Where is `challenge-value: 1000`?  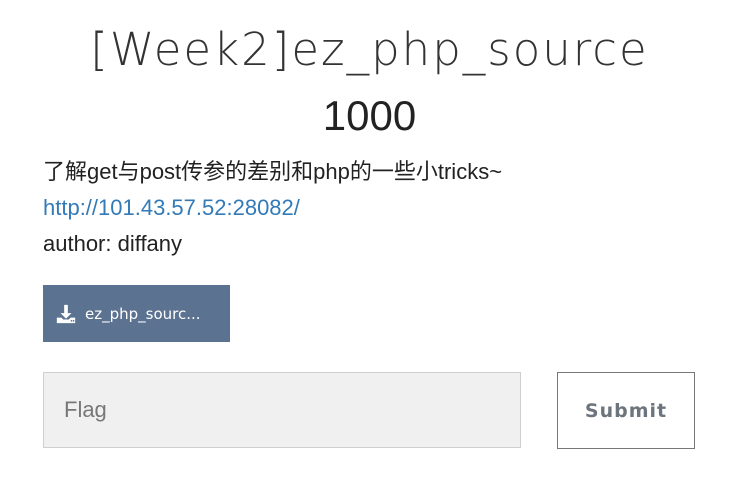
challenge-value: 1000 is located at coordinates (369, 115).